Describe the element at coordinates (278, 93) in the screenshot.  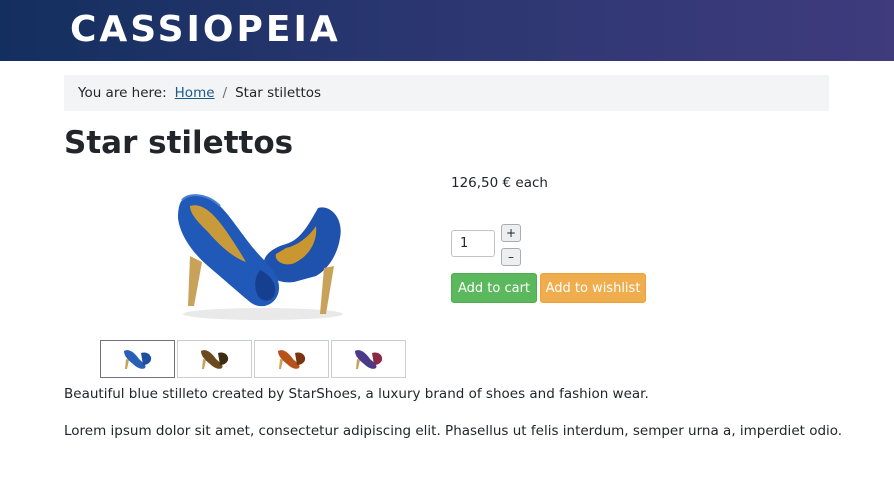
I see `breadcrumb-current: Star stilettos` at that location.